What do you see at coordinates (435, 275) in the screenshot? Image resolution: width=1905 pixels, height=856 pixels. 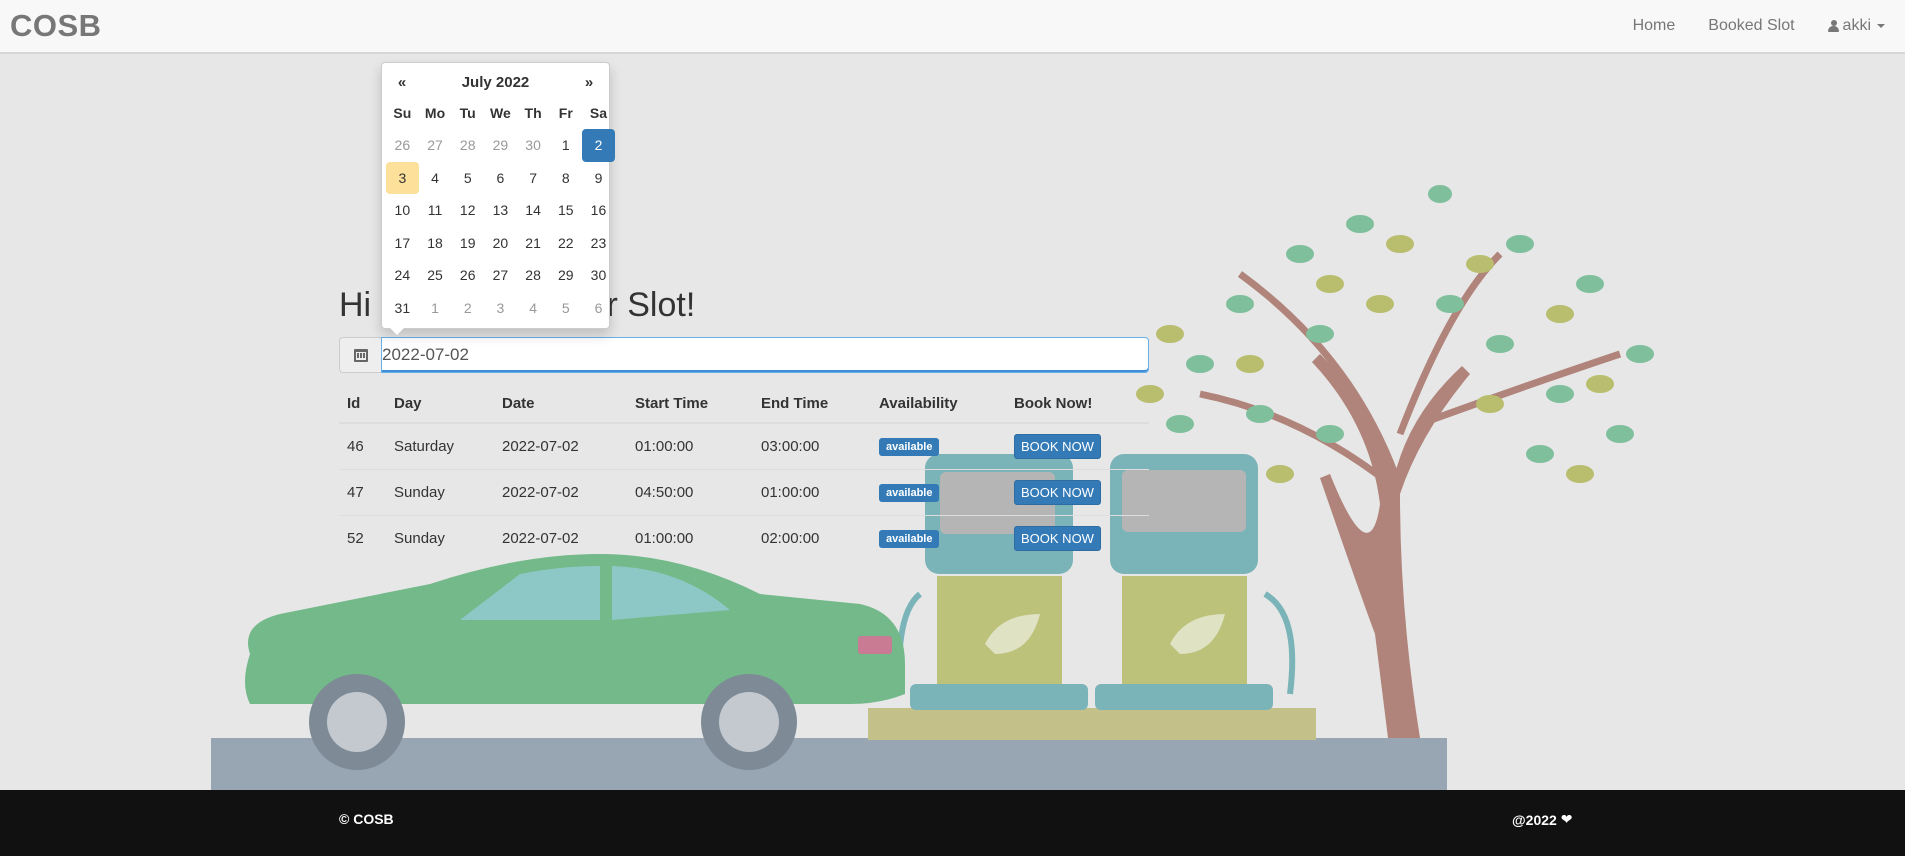 I see `day-cell: 25` at bounding box center [435, 275].